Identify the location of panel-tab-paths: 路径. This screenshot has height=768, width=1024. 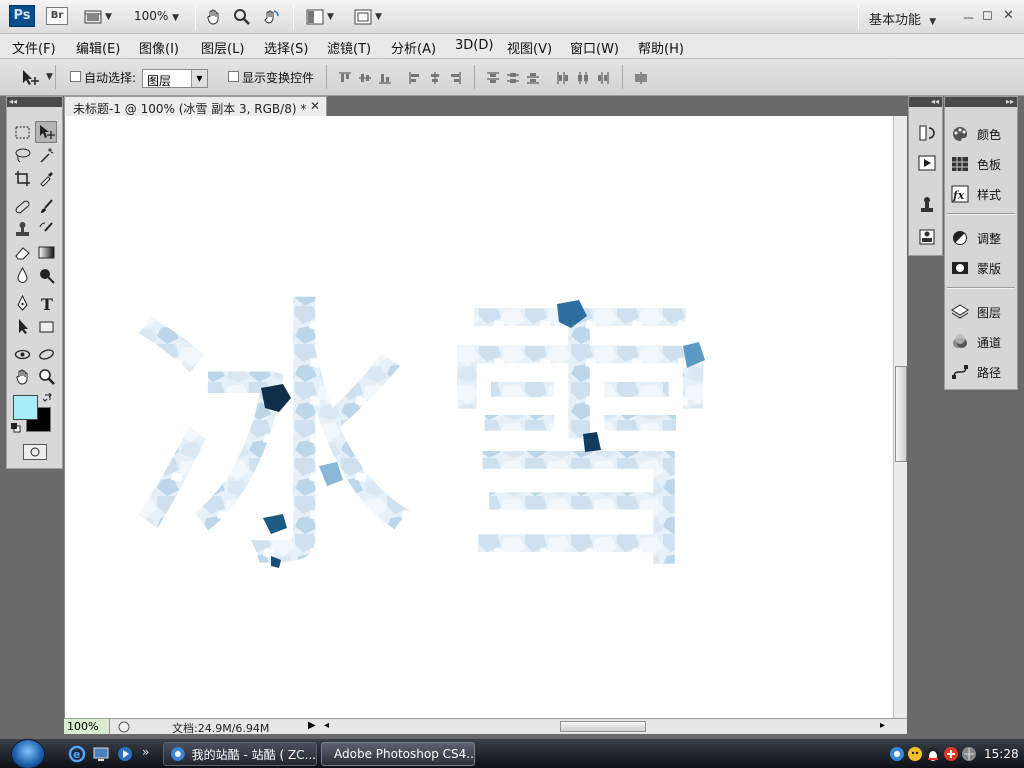
(976, 372).